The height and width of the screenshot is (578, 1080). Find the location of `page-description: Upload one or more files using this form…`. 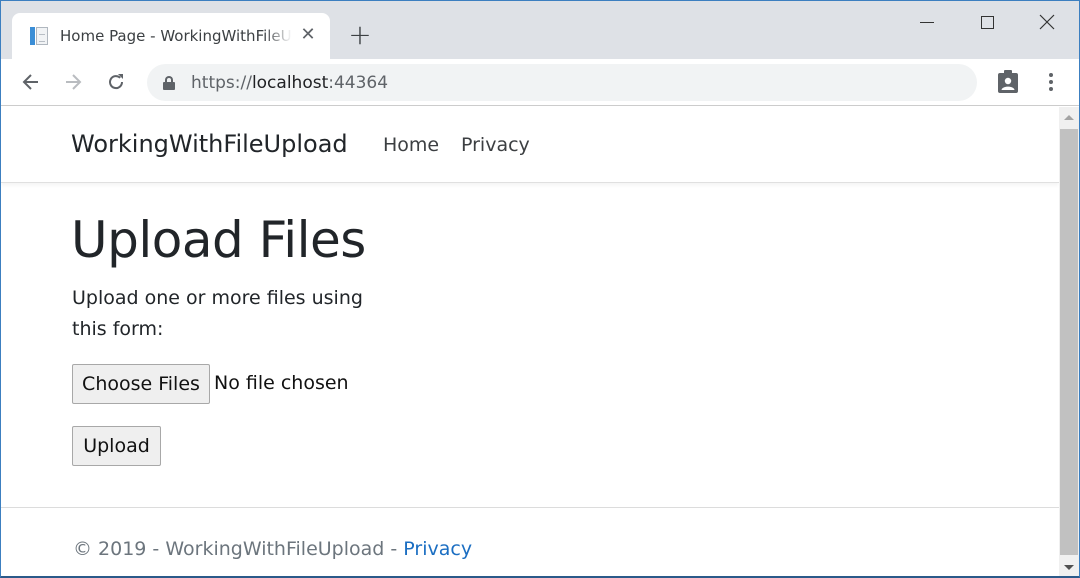

page-description: Upload one or more files using this form… is located at coordinates (217, 313).